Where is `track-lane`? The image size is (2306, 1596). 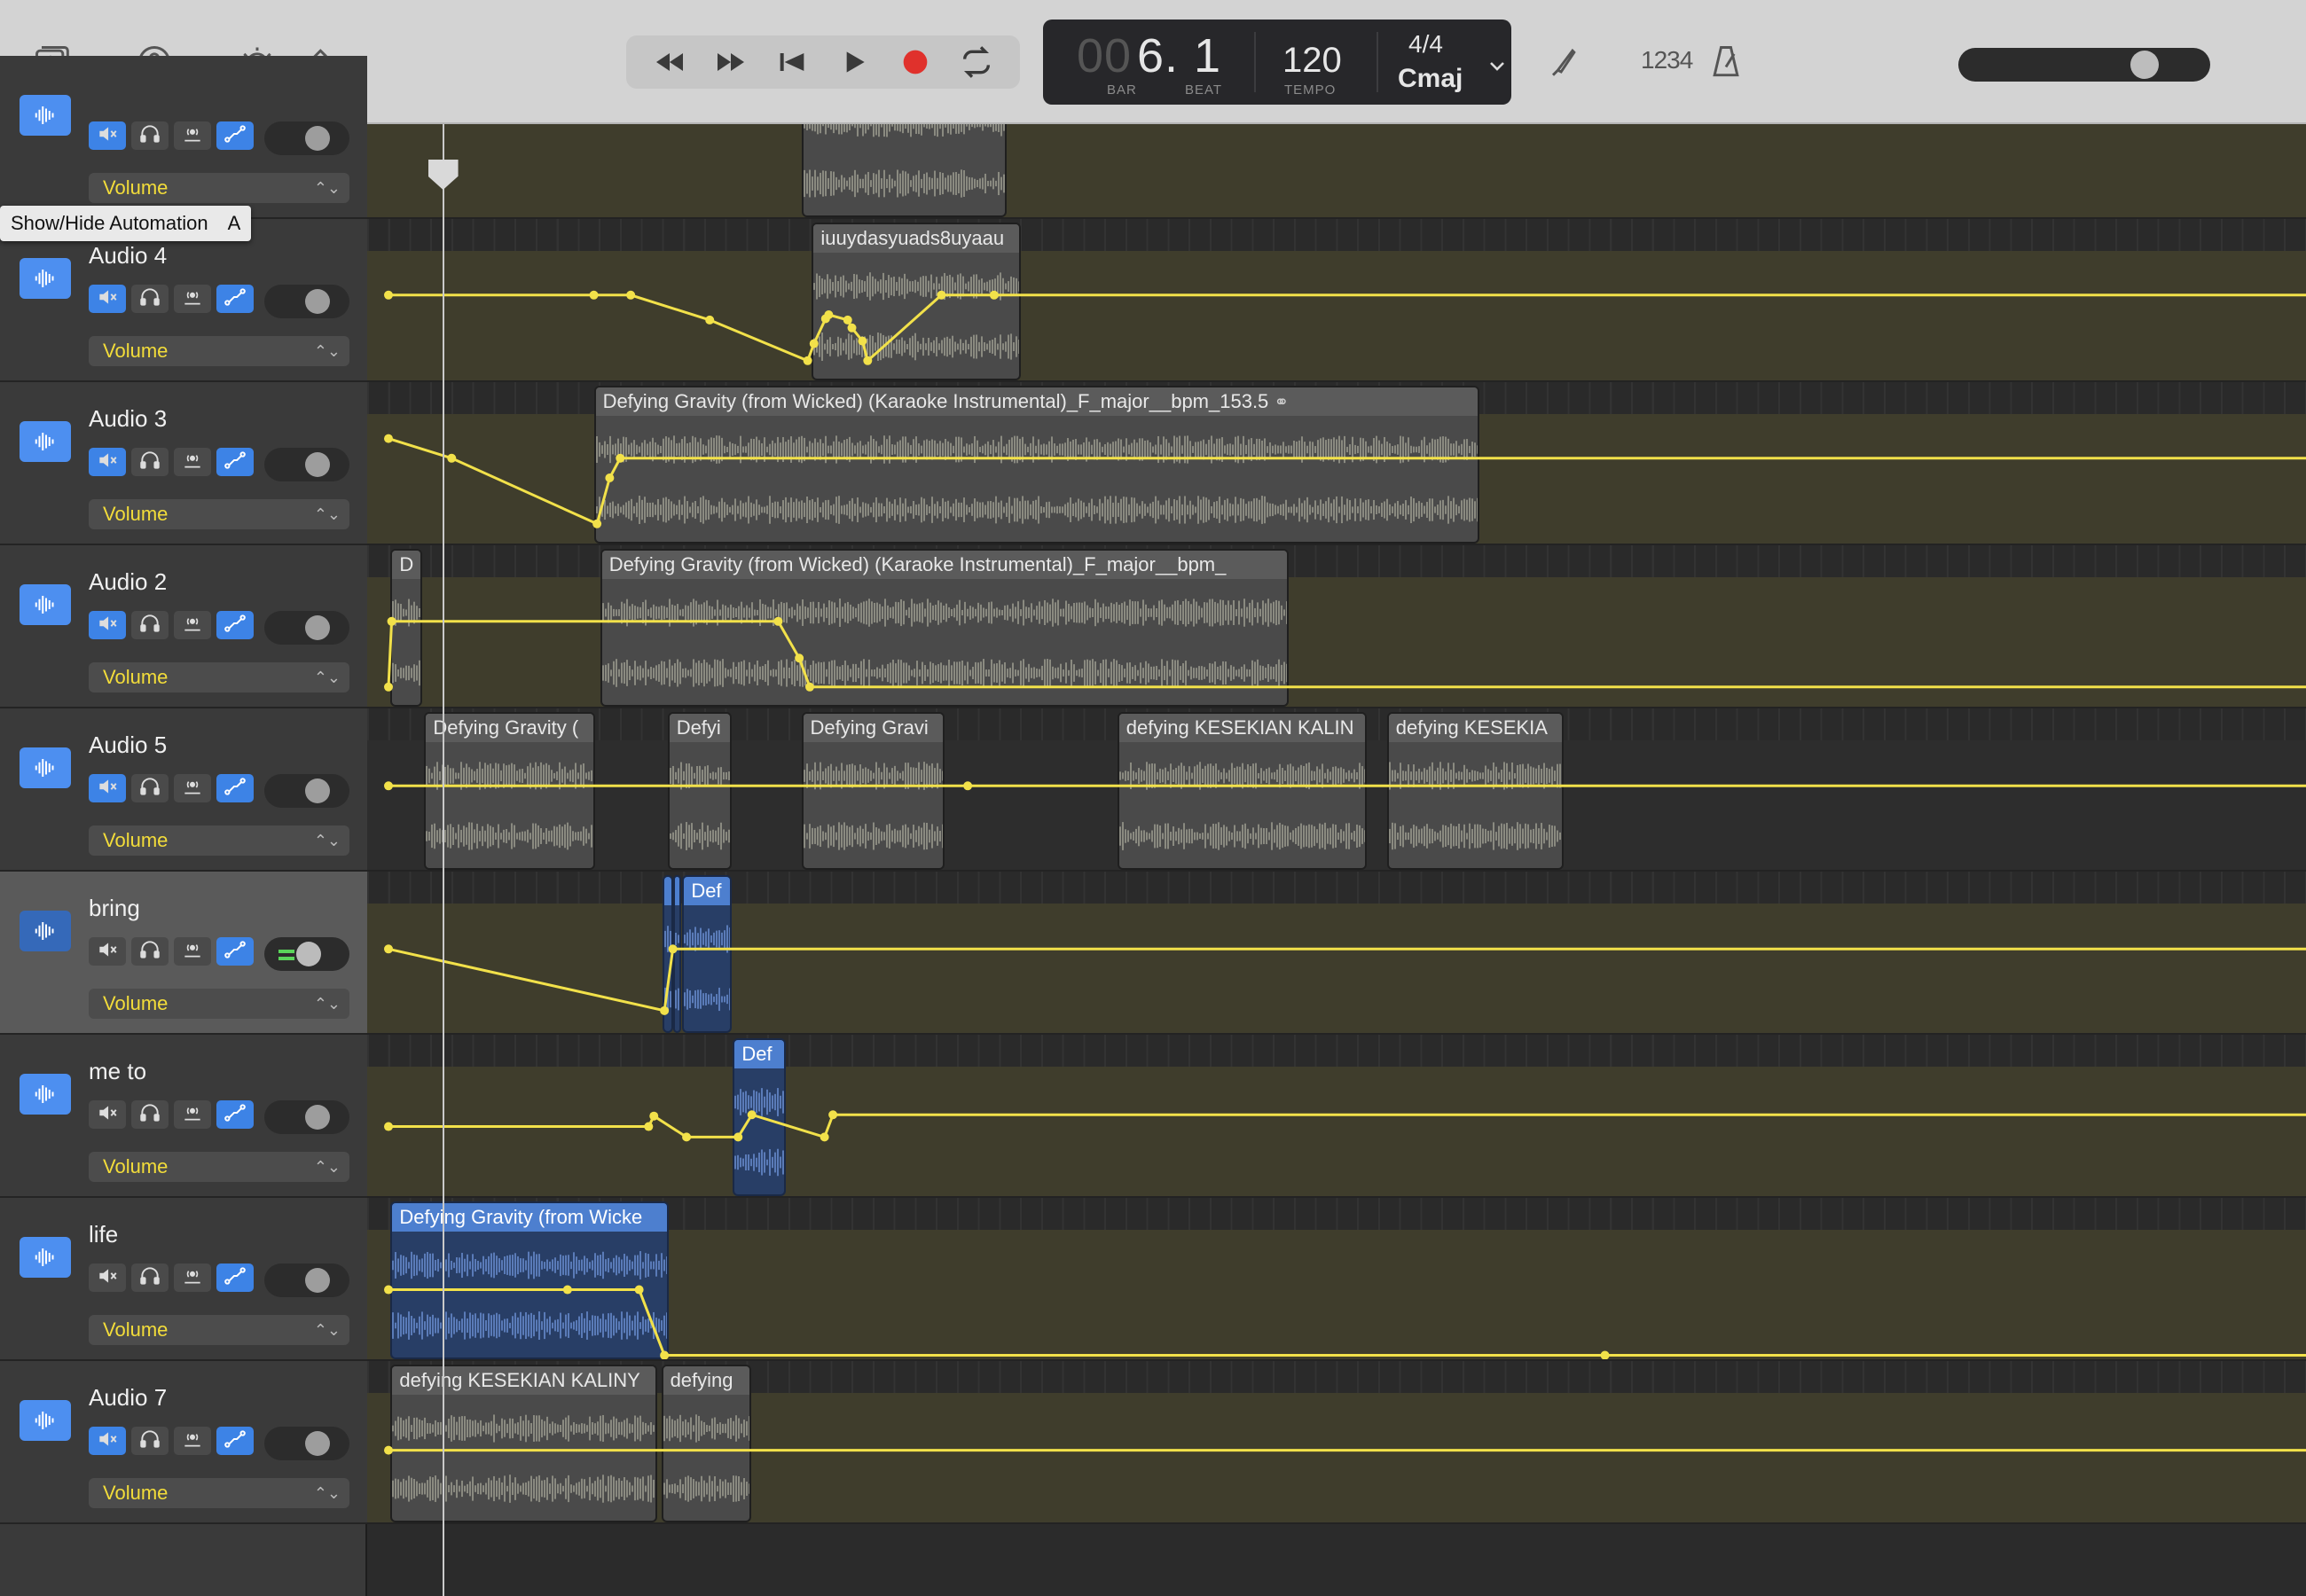 track-lane is located at coordinates (1336, 172).